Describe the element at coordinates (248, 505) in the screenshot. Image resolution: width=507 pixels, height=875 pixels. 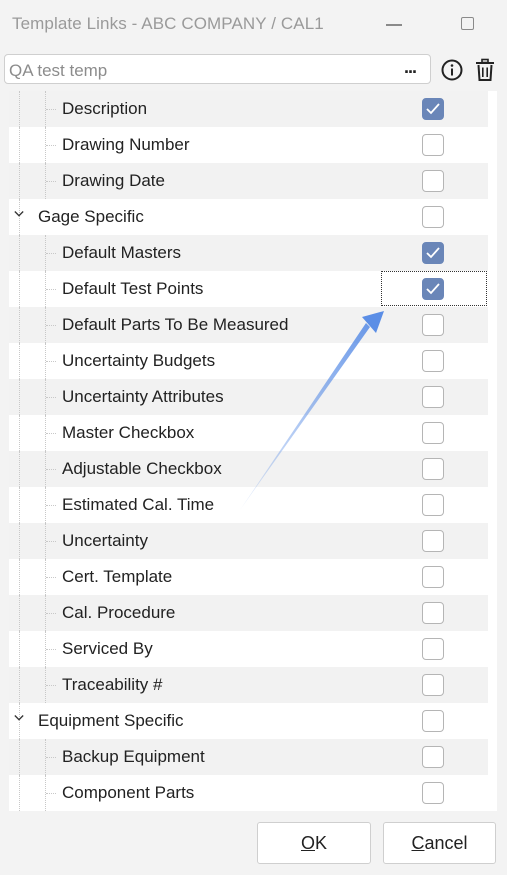
I see `tree-row: Estimated Cal. Time` at that location.